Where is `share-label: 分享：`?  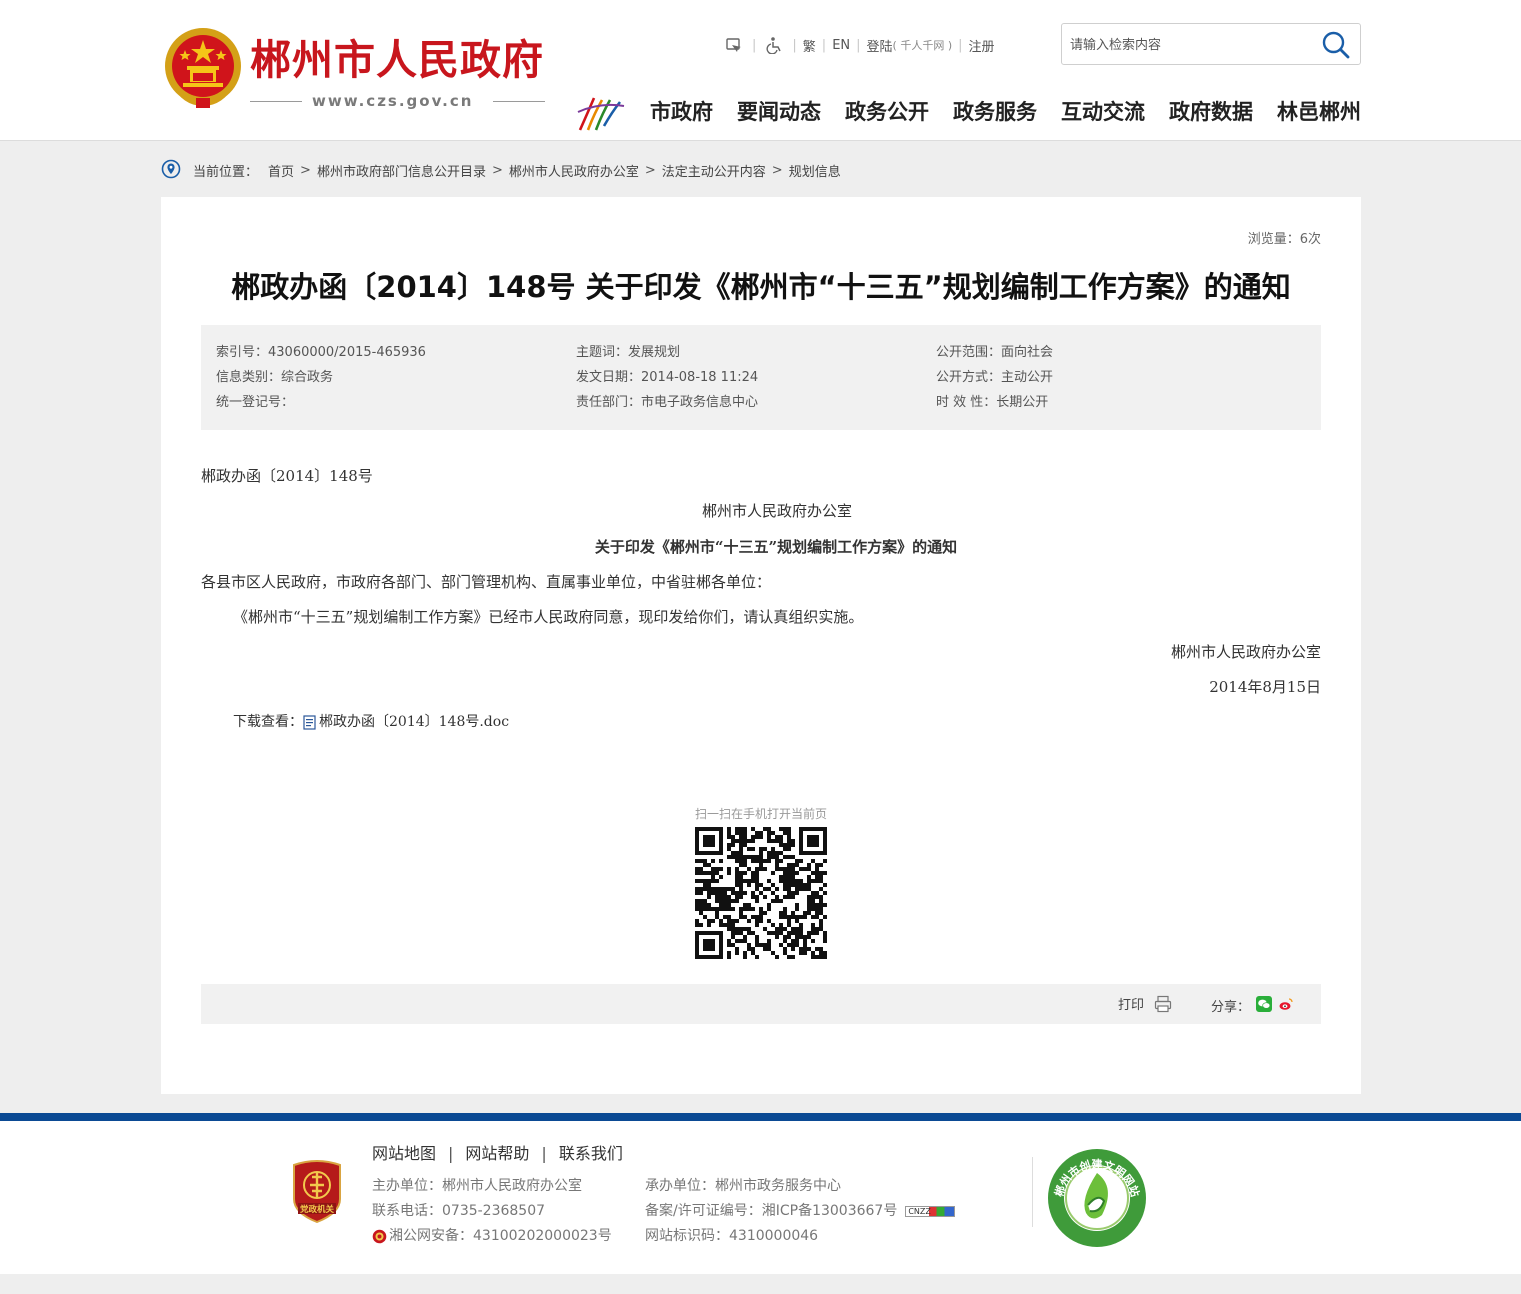 share-label: 分享： is located at coordinates (1231, 1007).